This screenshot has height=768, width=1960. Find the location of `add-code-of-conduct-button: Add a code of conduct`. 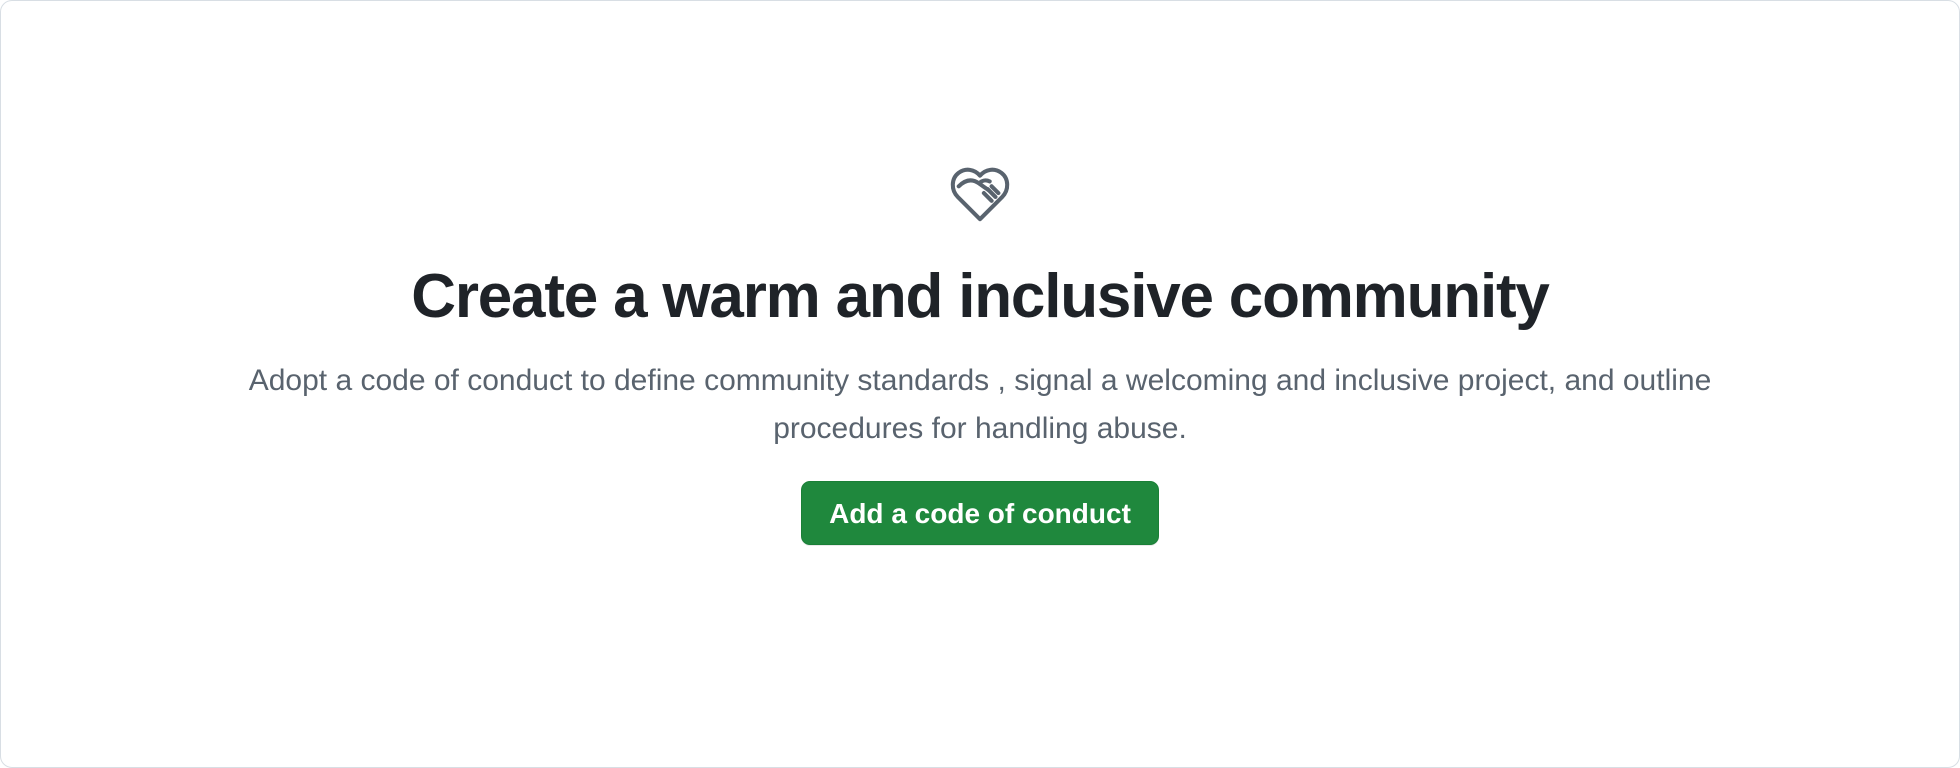

add-code-of-conduct-button: Add a code of conduct is located at coordinates (980, 513).